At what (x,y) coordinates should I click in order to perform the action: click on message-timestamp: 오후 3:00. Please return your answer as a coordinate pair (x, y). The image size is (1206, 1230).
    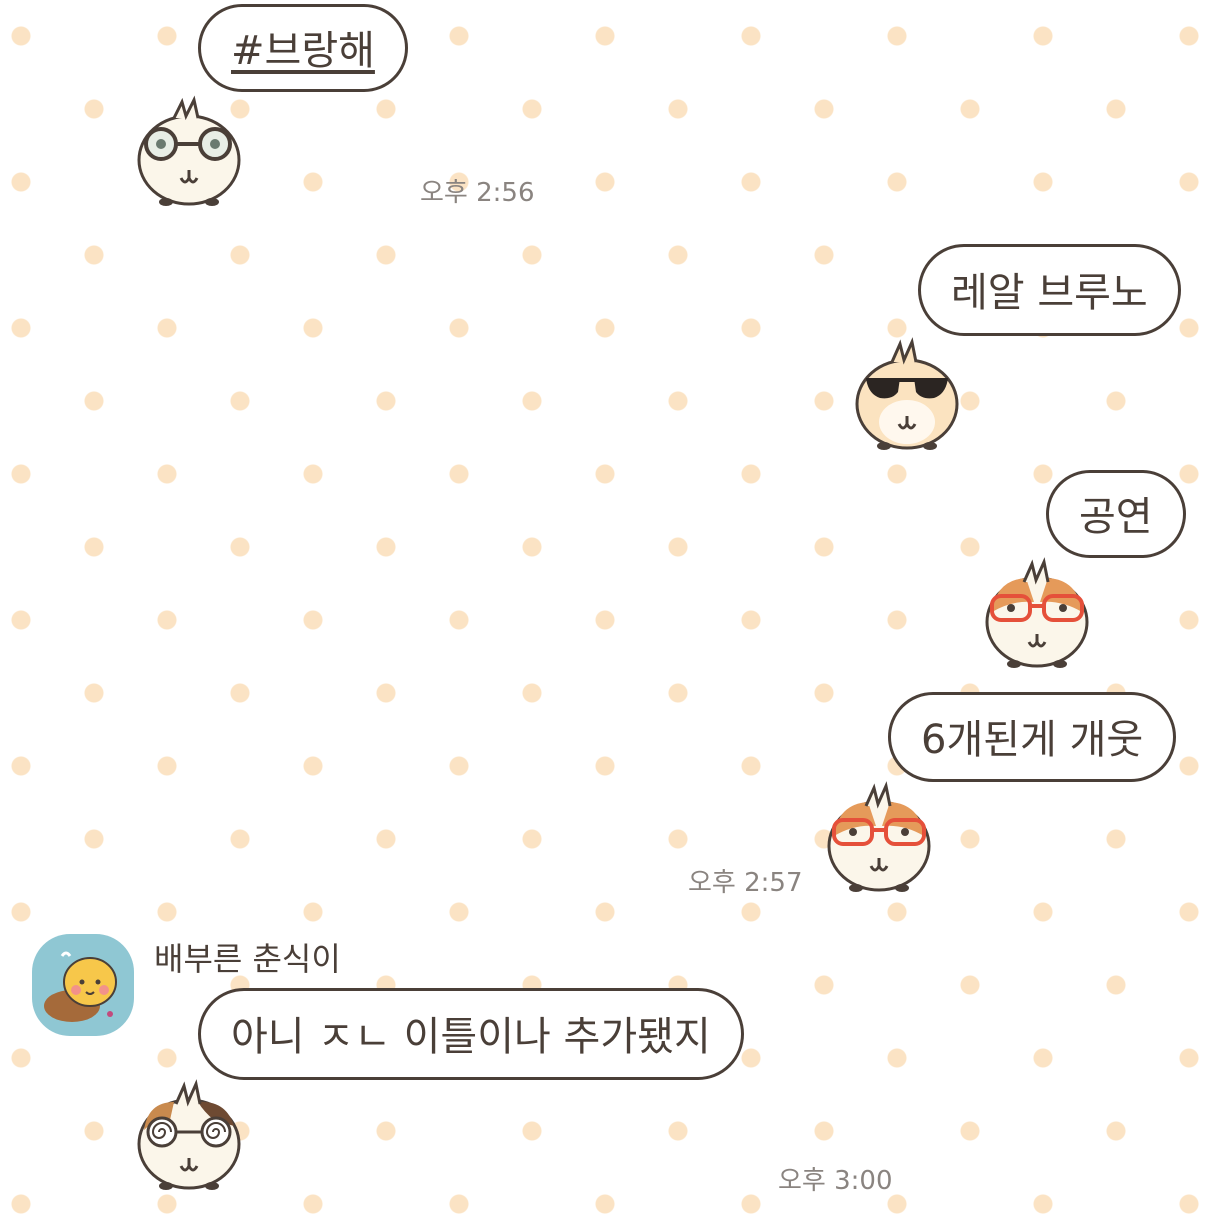
    Looking at the image, I should click on (835, 1181).